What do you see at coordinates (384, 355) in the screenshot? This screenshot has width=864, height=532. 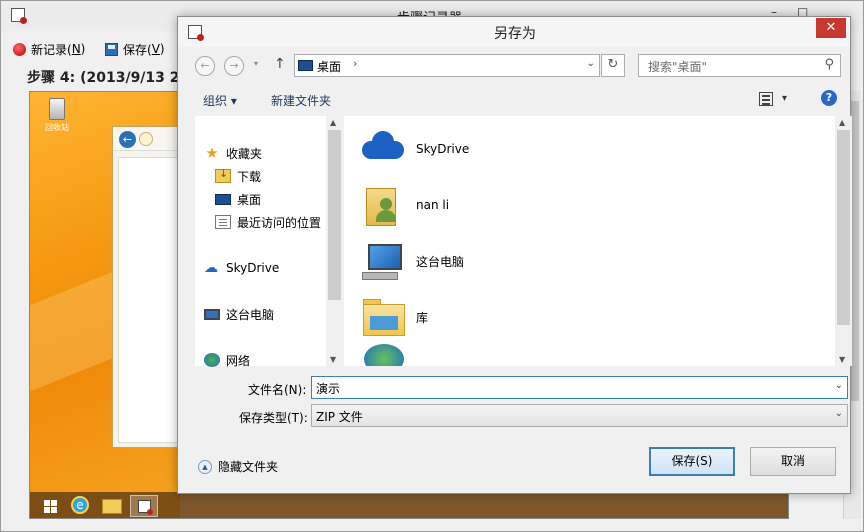 I see `network-globe-icon` at bounding box center [384, 355].